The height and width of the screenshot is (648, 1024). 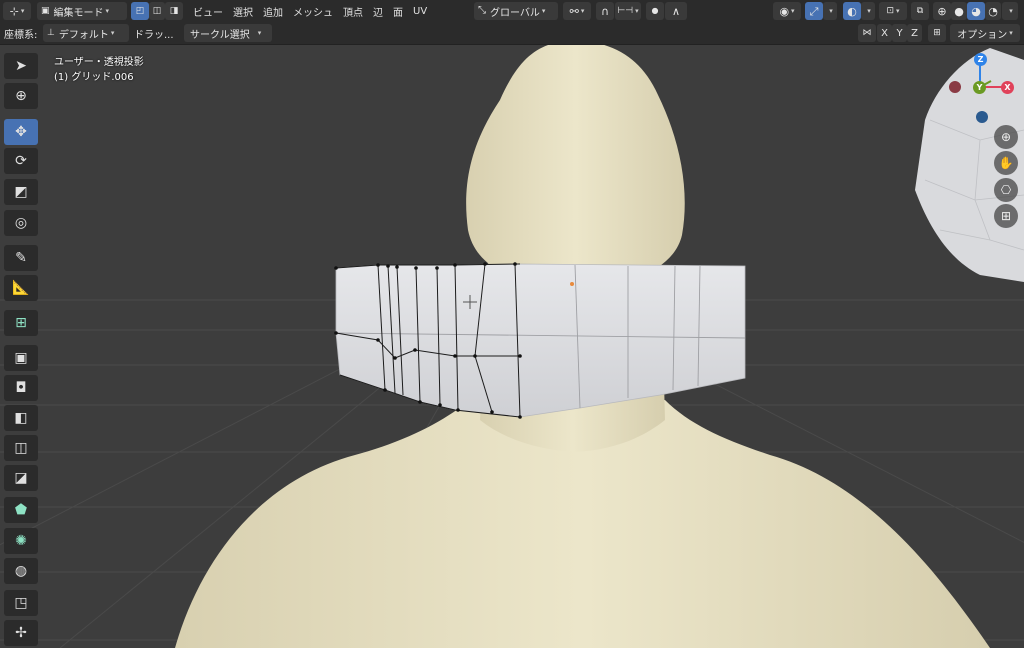 I want to click on shading-wireframe: ⊕, so click(x=942, y=11).